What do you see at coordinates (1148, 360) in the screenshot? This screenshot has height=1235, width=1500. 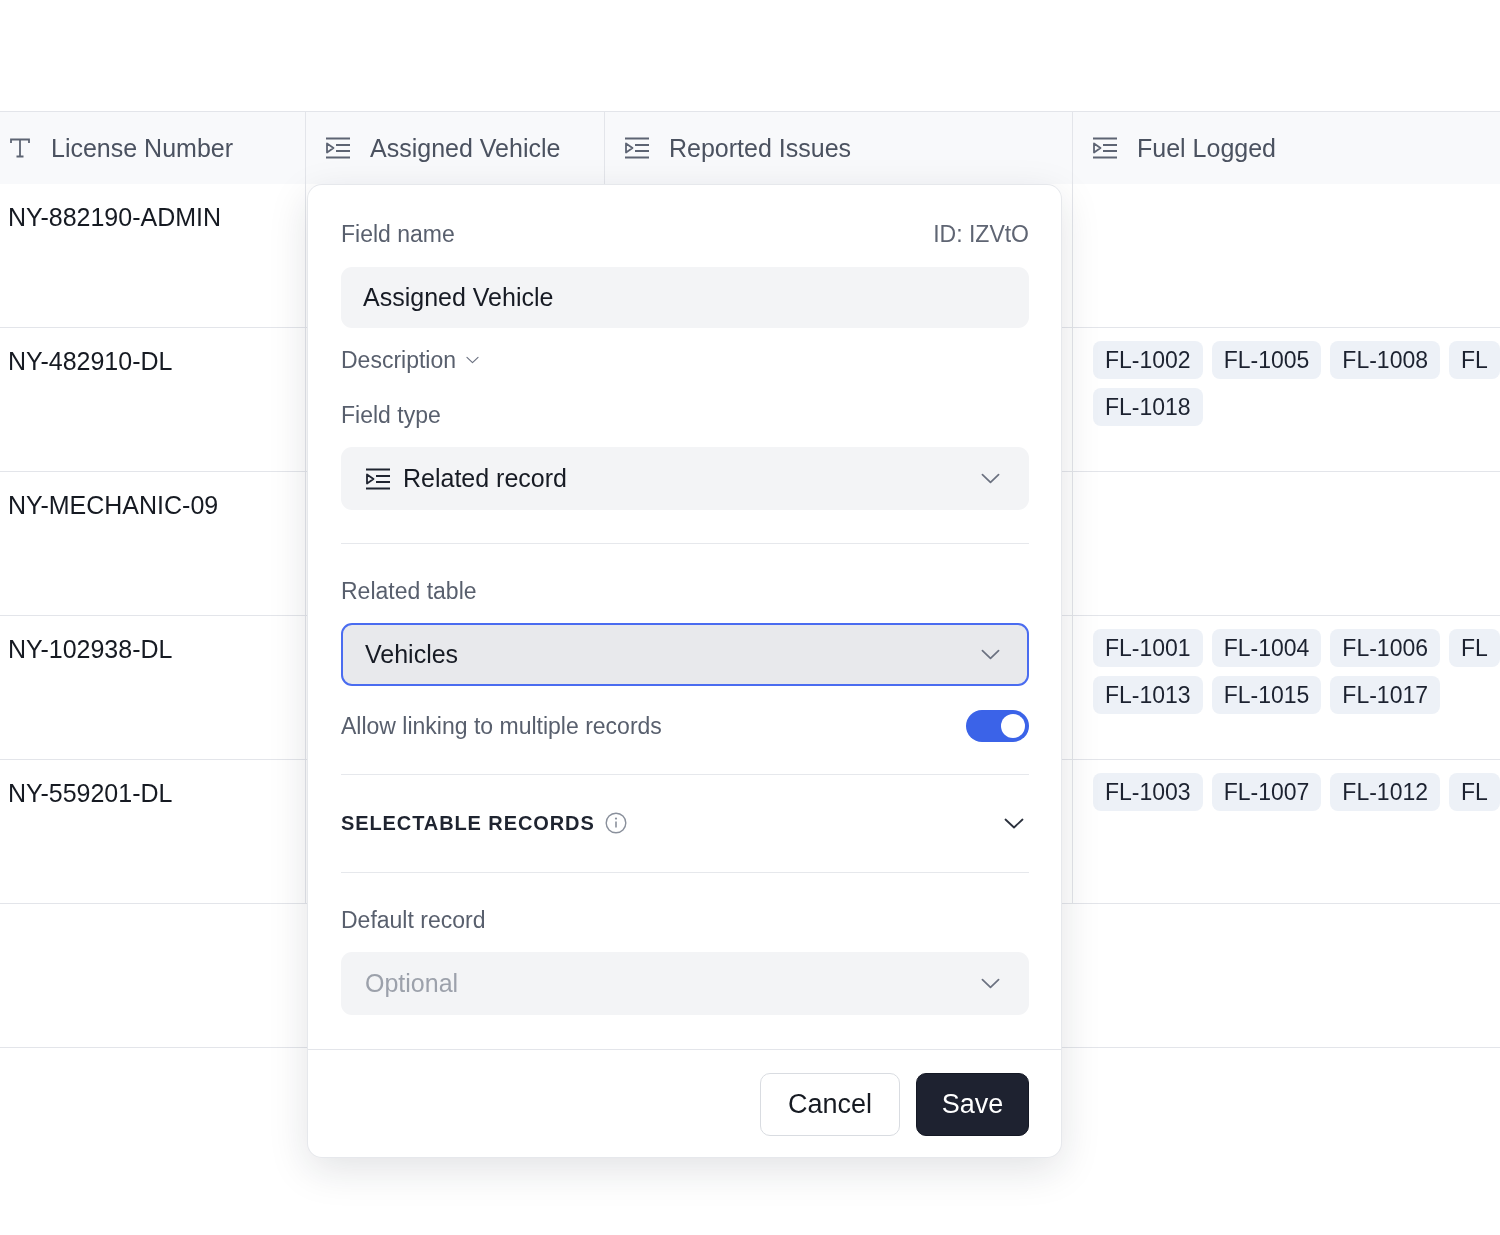 I see `record-tag: FL-1002` at bounding box center [1148, 360].